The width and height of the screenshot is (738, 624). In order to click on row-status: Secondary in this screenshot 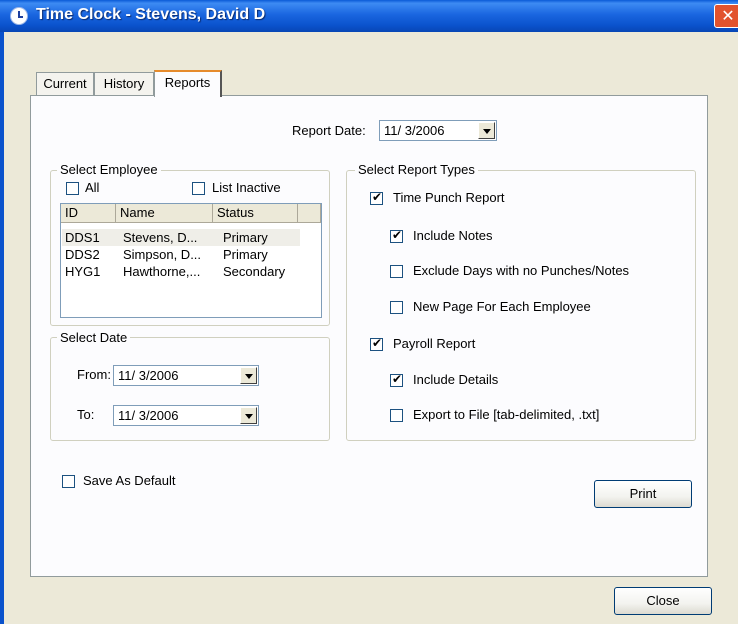, I will do `click(254, 271)`.